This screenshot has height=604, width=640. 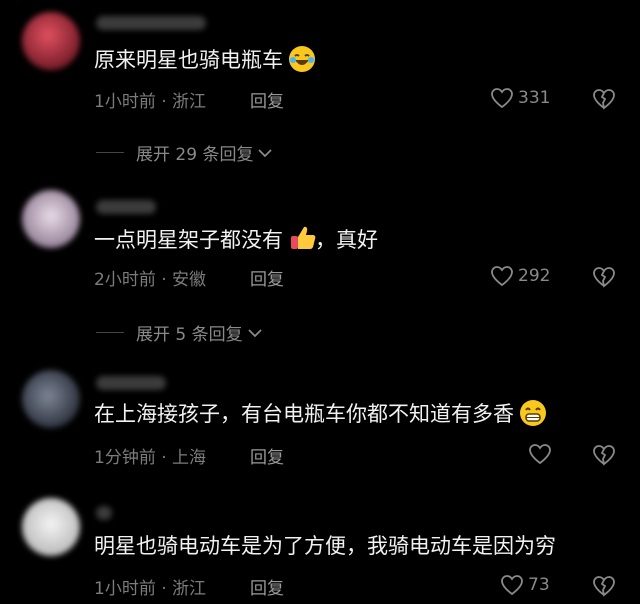 What do you see at coordinates (302, 59) in the screenshot?
I see `laughing-tears-emoji-icon` at bounding box center [302, 59].